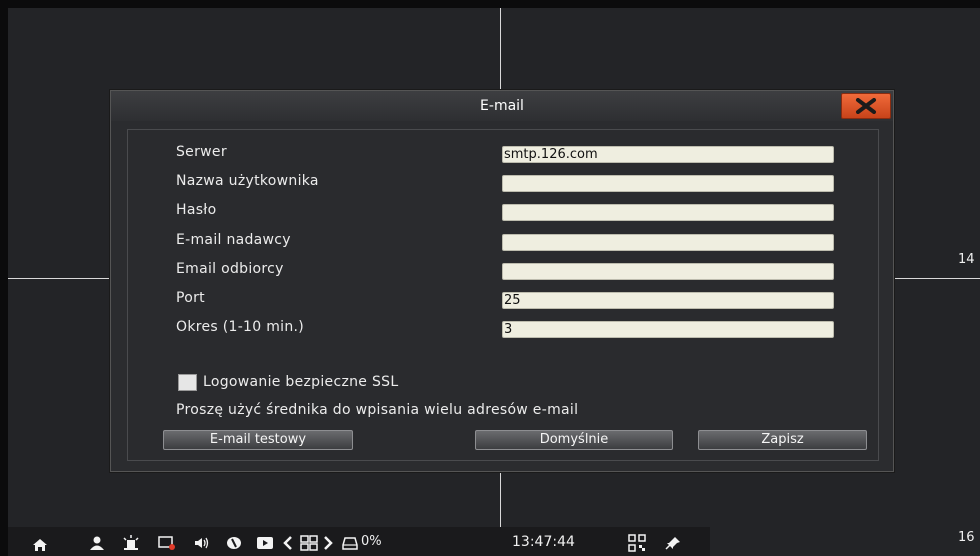  I want to click on defaults-button: Domyślnie, so click(574, 440).